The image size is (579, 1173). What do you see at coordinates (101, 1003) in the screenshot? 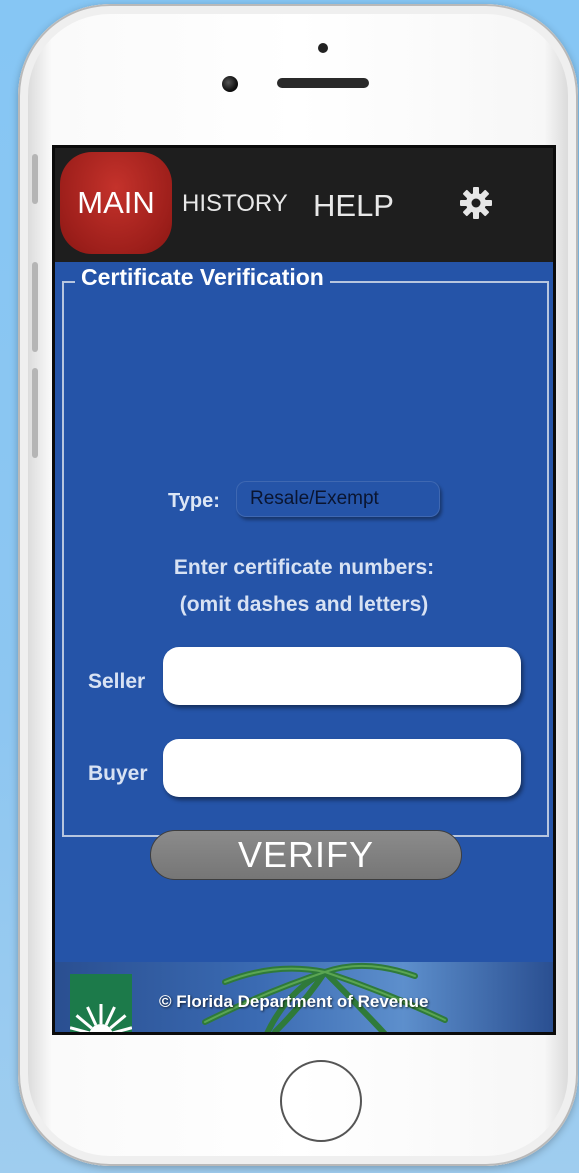
I see `sun-logo-icon` at bounding box center [101, 1003].